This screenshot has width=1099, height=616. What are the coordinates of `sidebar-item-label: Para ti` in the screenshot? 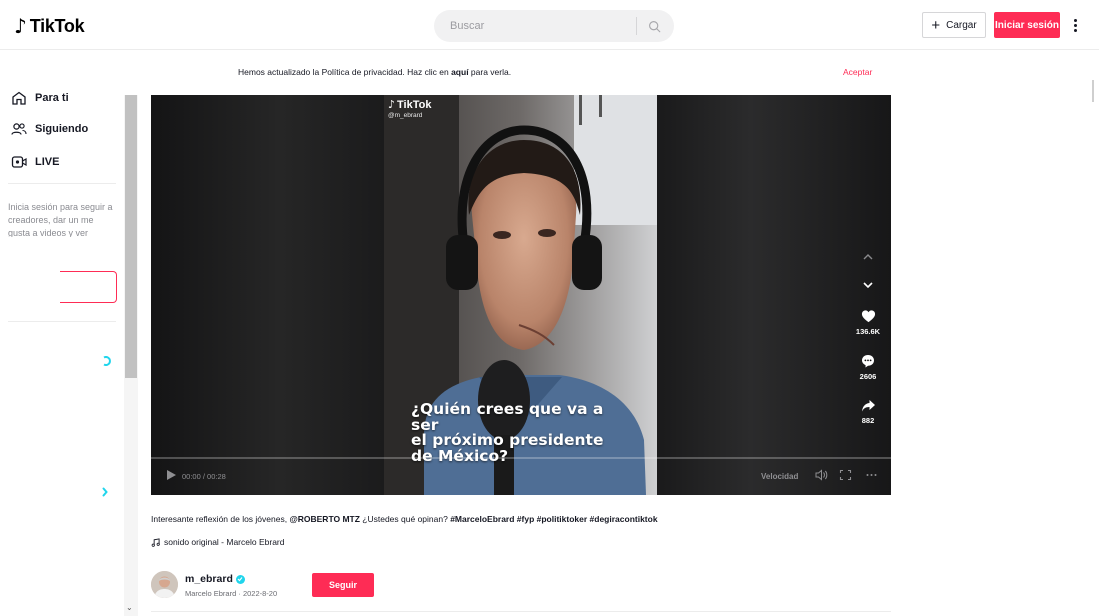 It's located at (52, 98).